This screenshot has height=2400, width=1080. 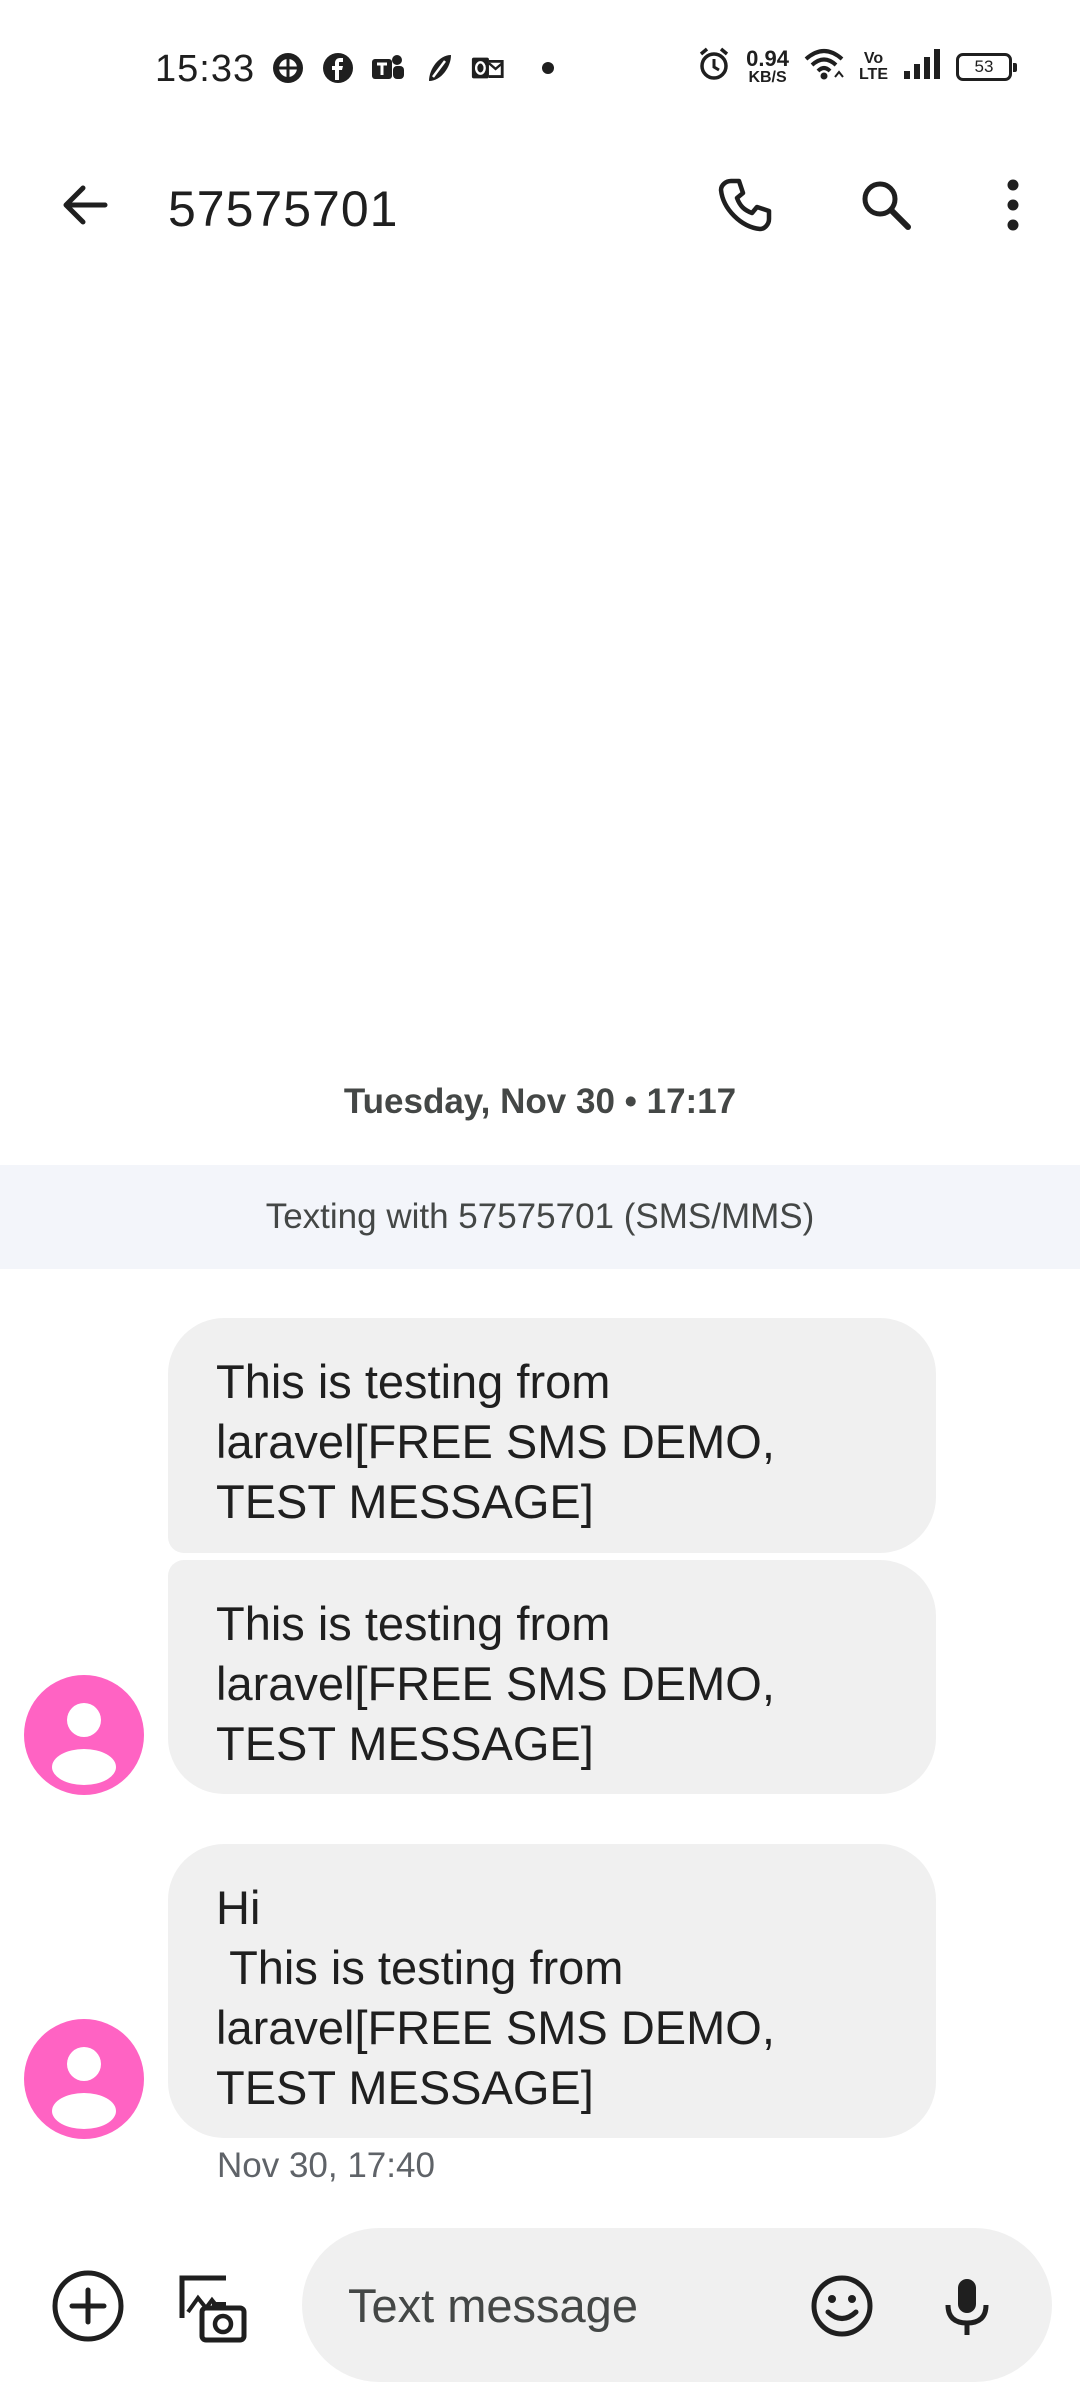 I want to click on message-input: Text message, so click(x=677, y=2305).